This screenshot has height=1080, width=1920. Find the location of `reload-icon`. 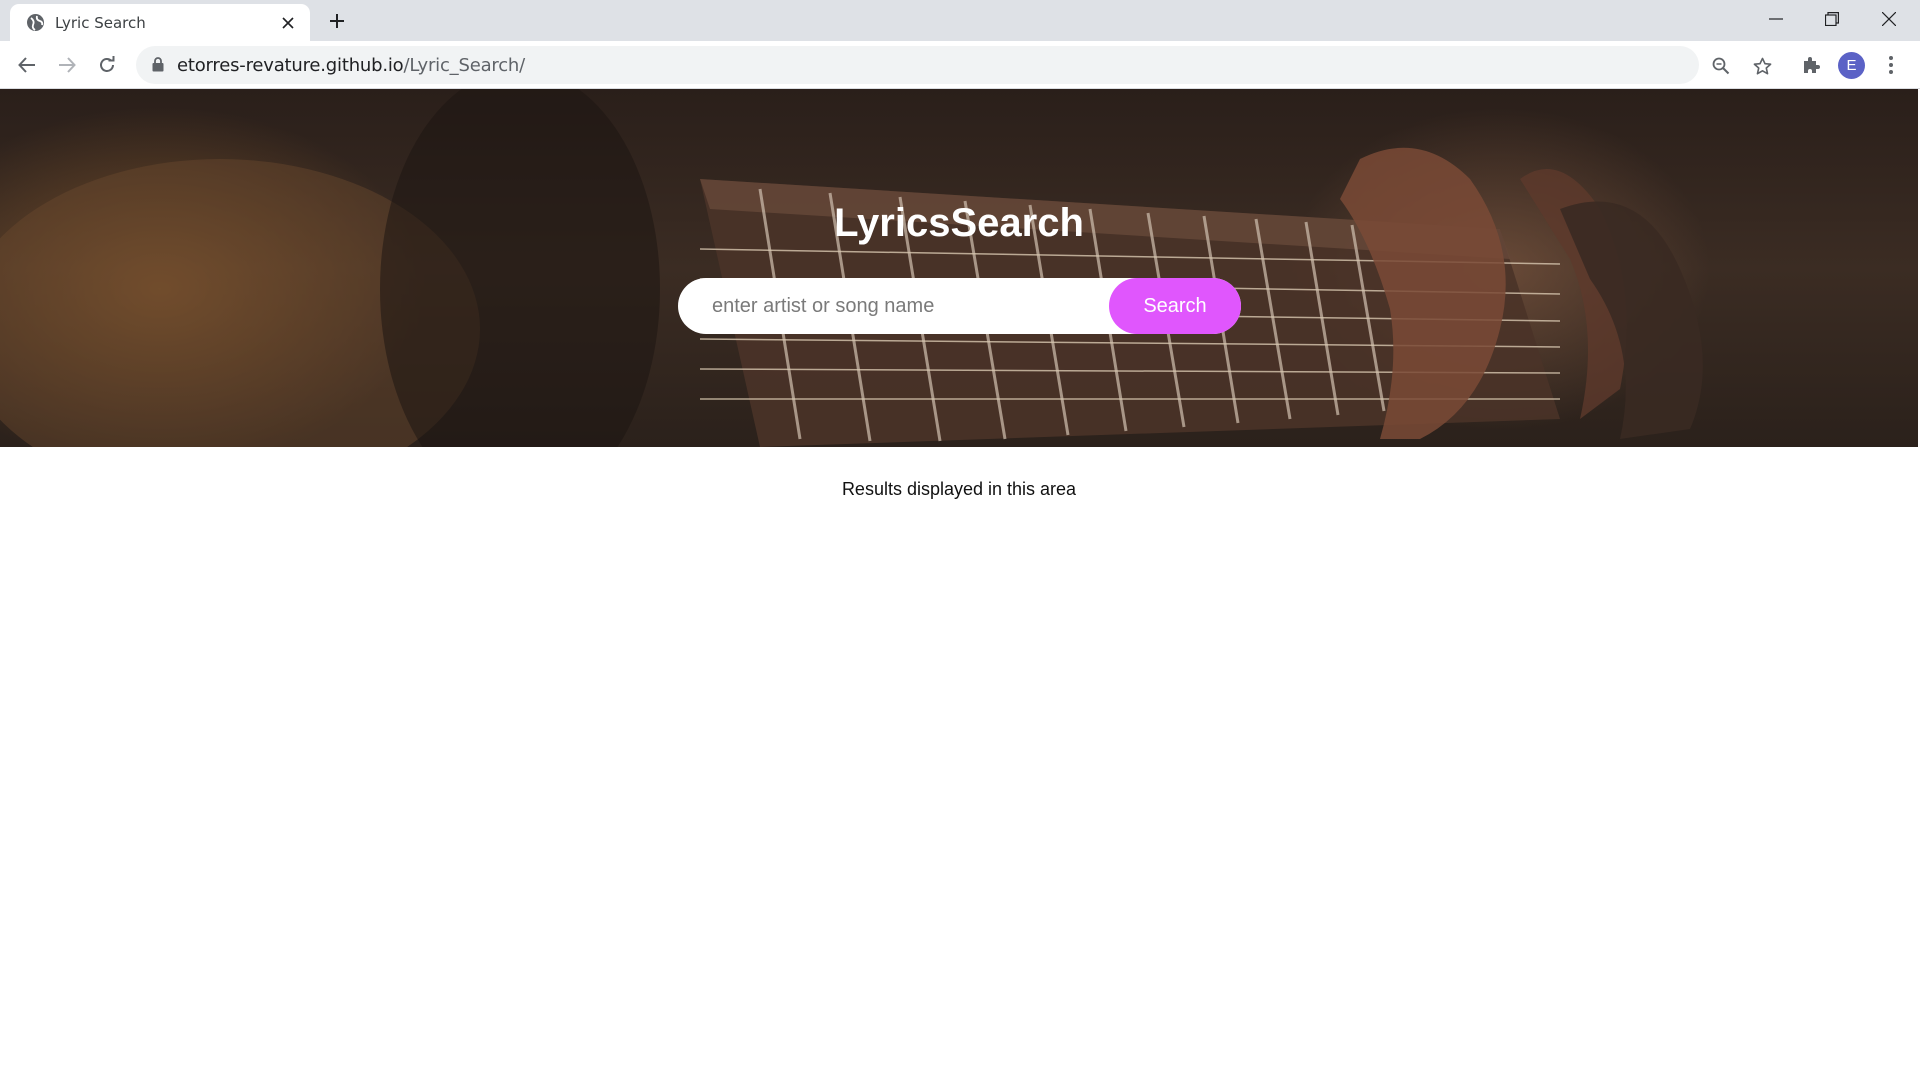

reload-icon is located at coordinates (107, 65).